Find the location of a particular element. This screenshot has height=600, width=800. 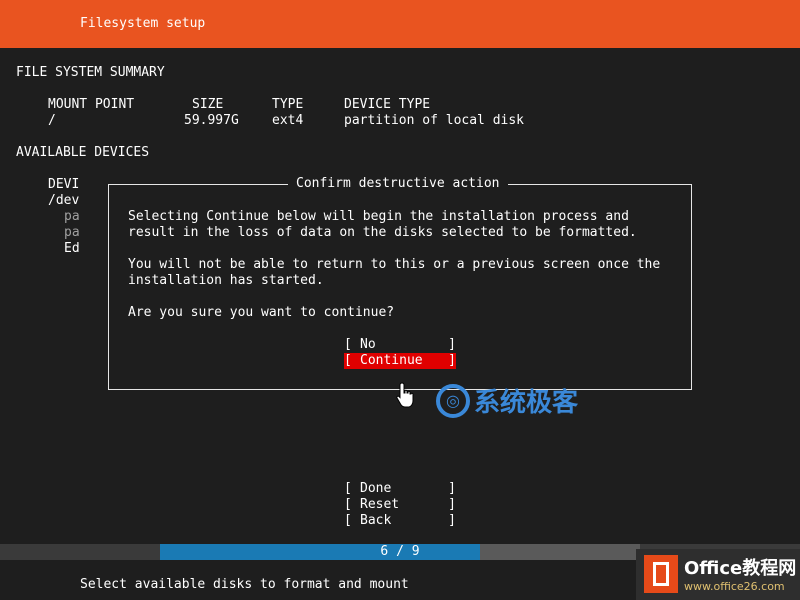

done-button: [ Done ] is located at coordinates (400, 489).